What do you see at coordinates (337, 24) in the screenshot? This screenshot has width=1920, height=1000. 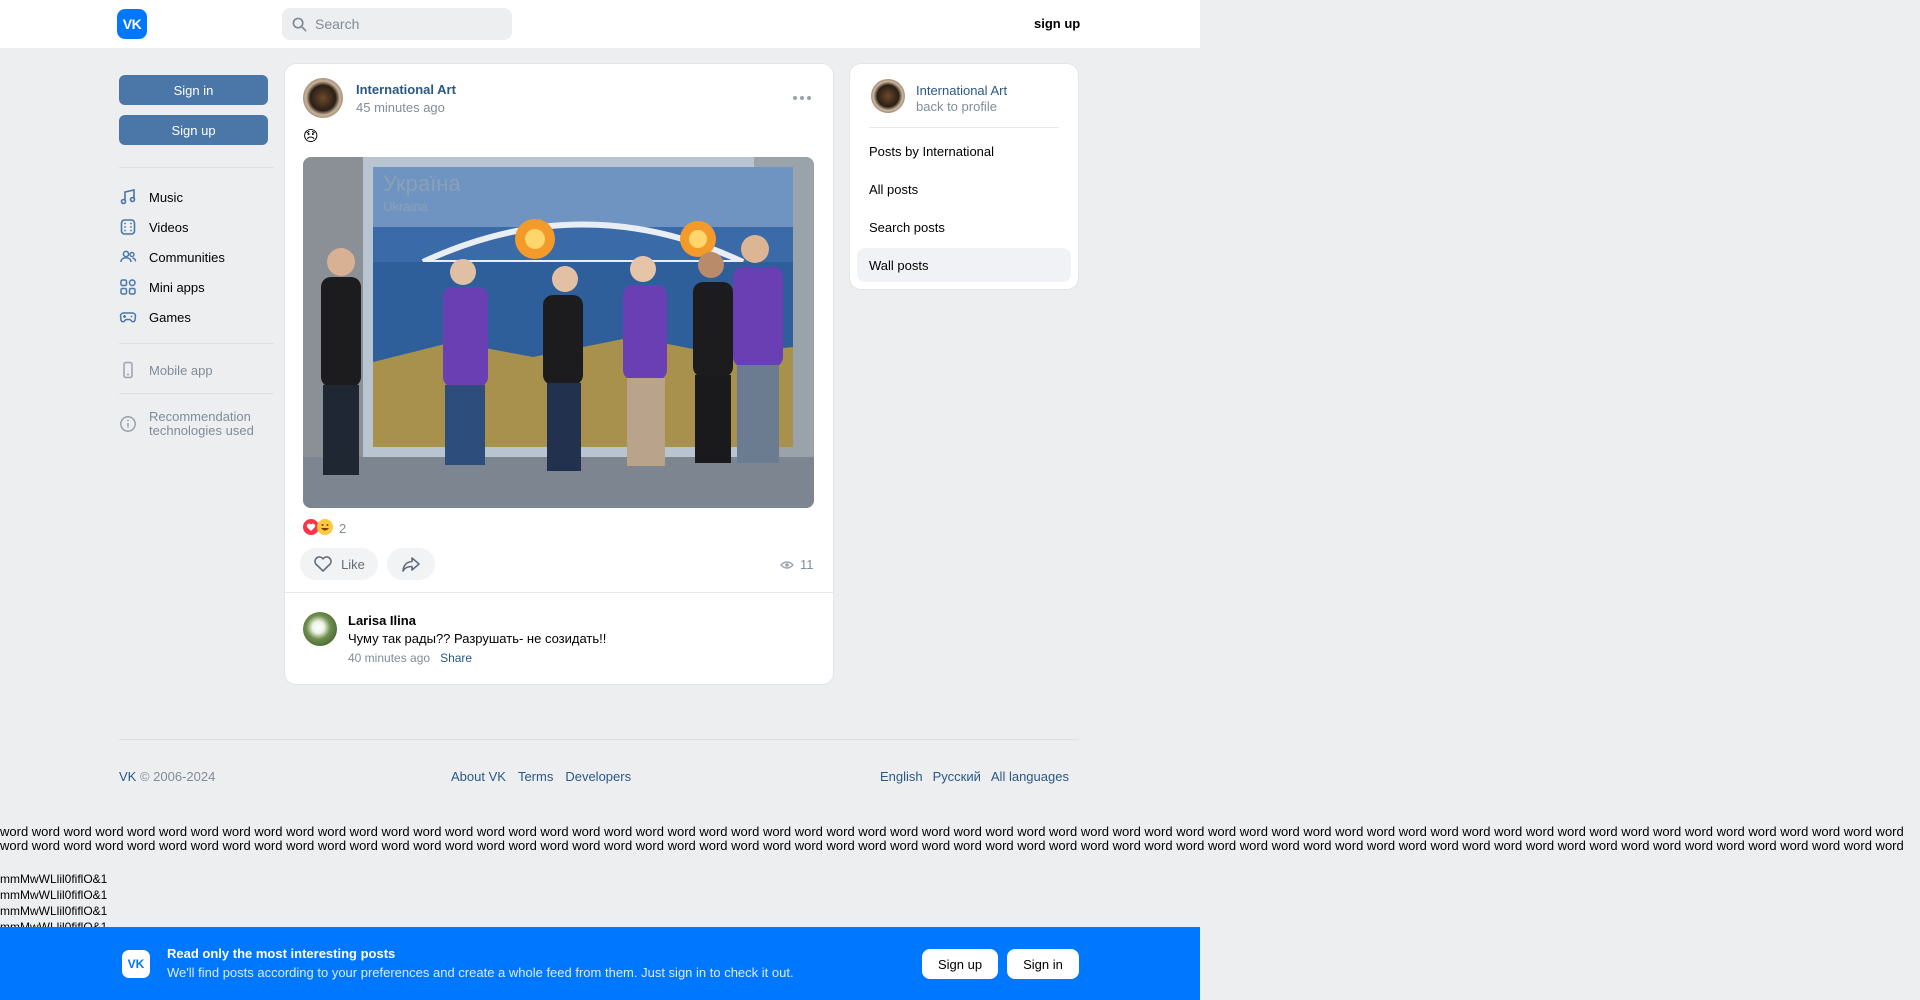 I see `search-placeholder: Search` at bounding box center [337, 24].